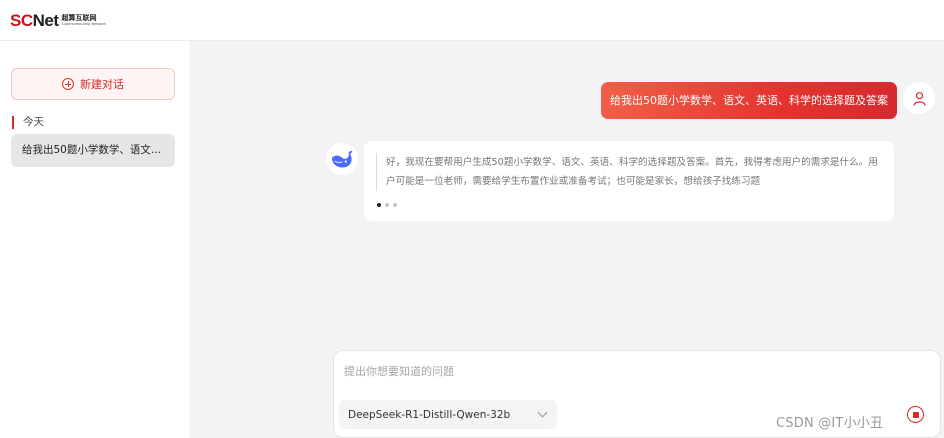 This screenshot has width=944, height=438. I want to click on loading-dots, so click(387, 205).